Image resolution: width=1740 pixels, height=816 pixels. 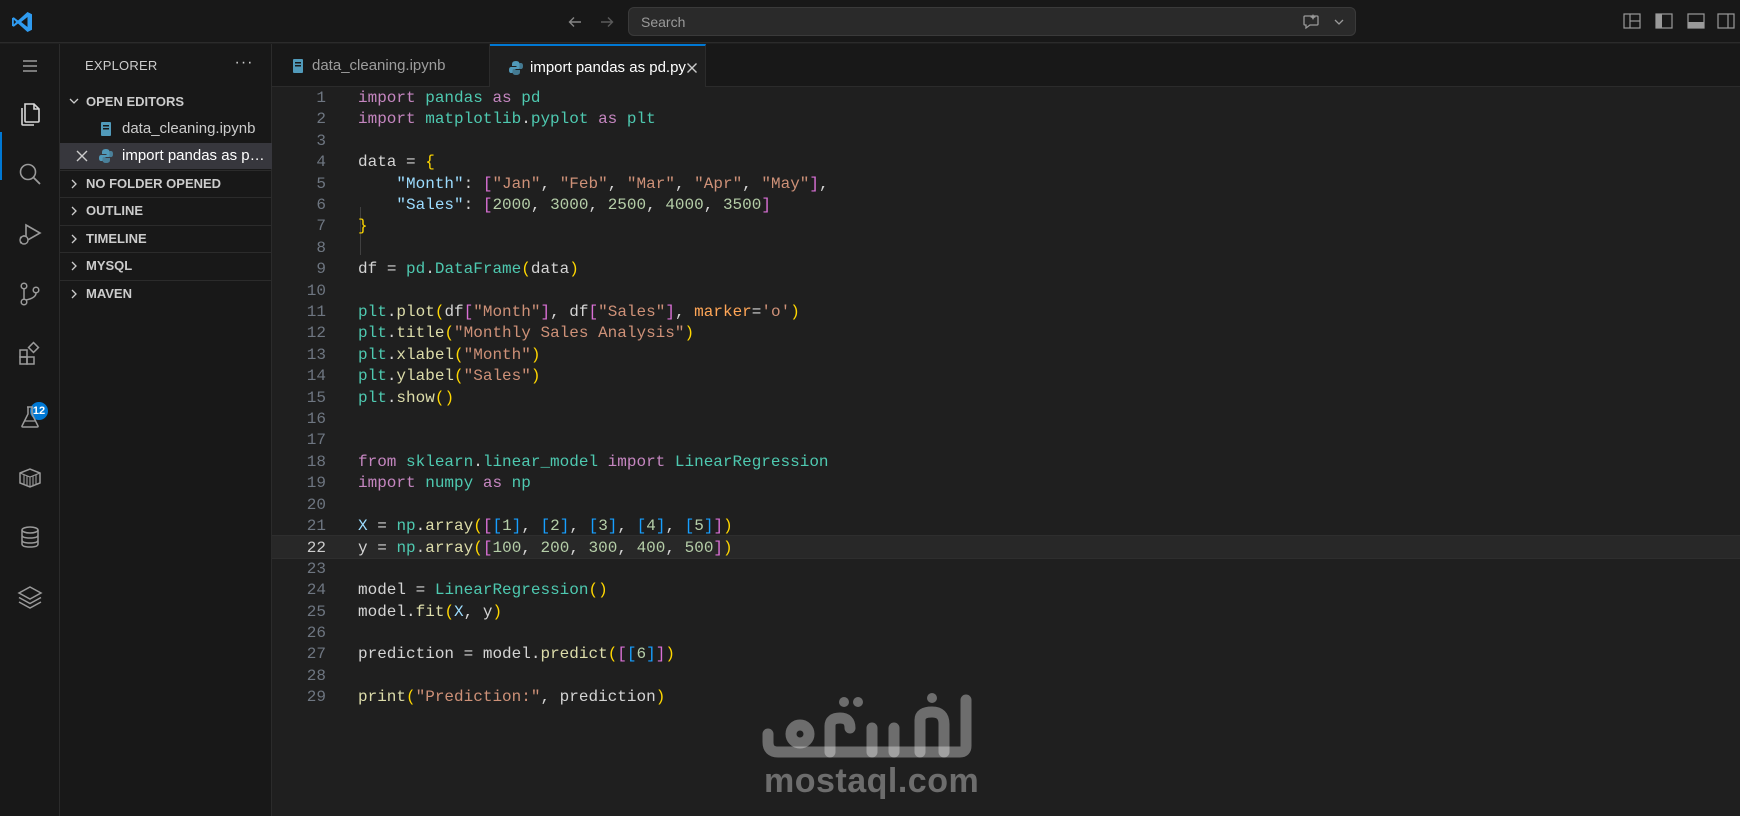 What do you see at coordinates (516, 654) in the screenshot?
I see `code-text: prediction = model.predict([[6]])` at bounding box center [516, 654].